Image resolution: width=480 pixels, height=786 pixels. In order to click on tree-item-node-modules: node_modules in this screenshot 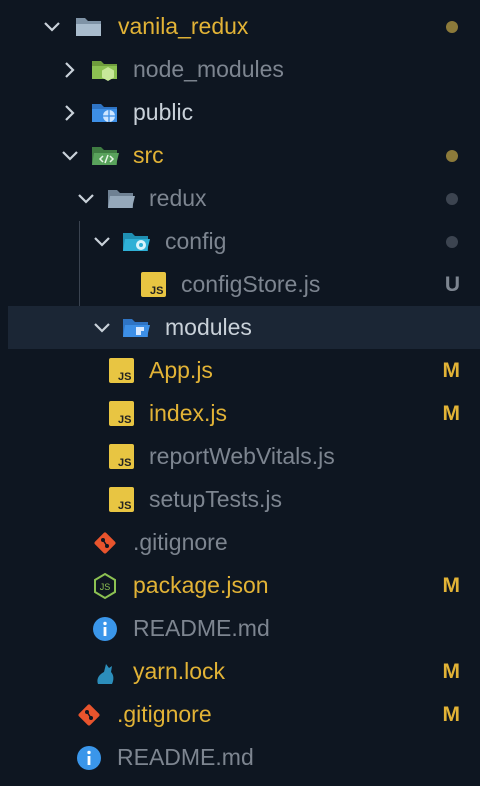, I will do `click(240, 69)`.